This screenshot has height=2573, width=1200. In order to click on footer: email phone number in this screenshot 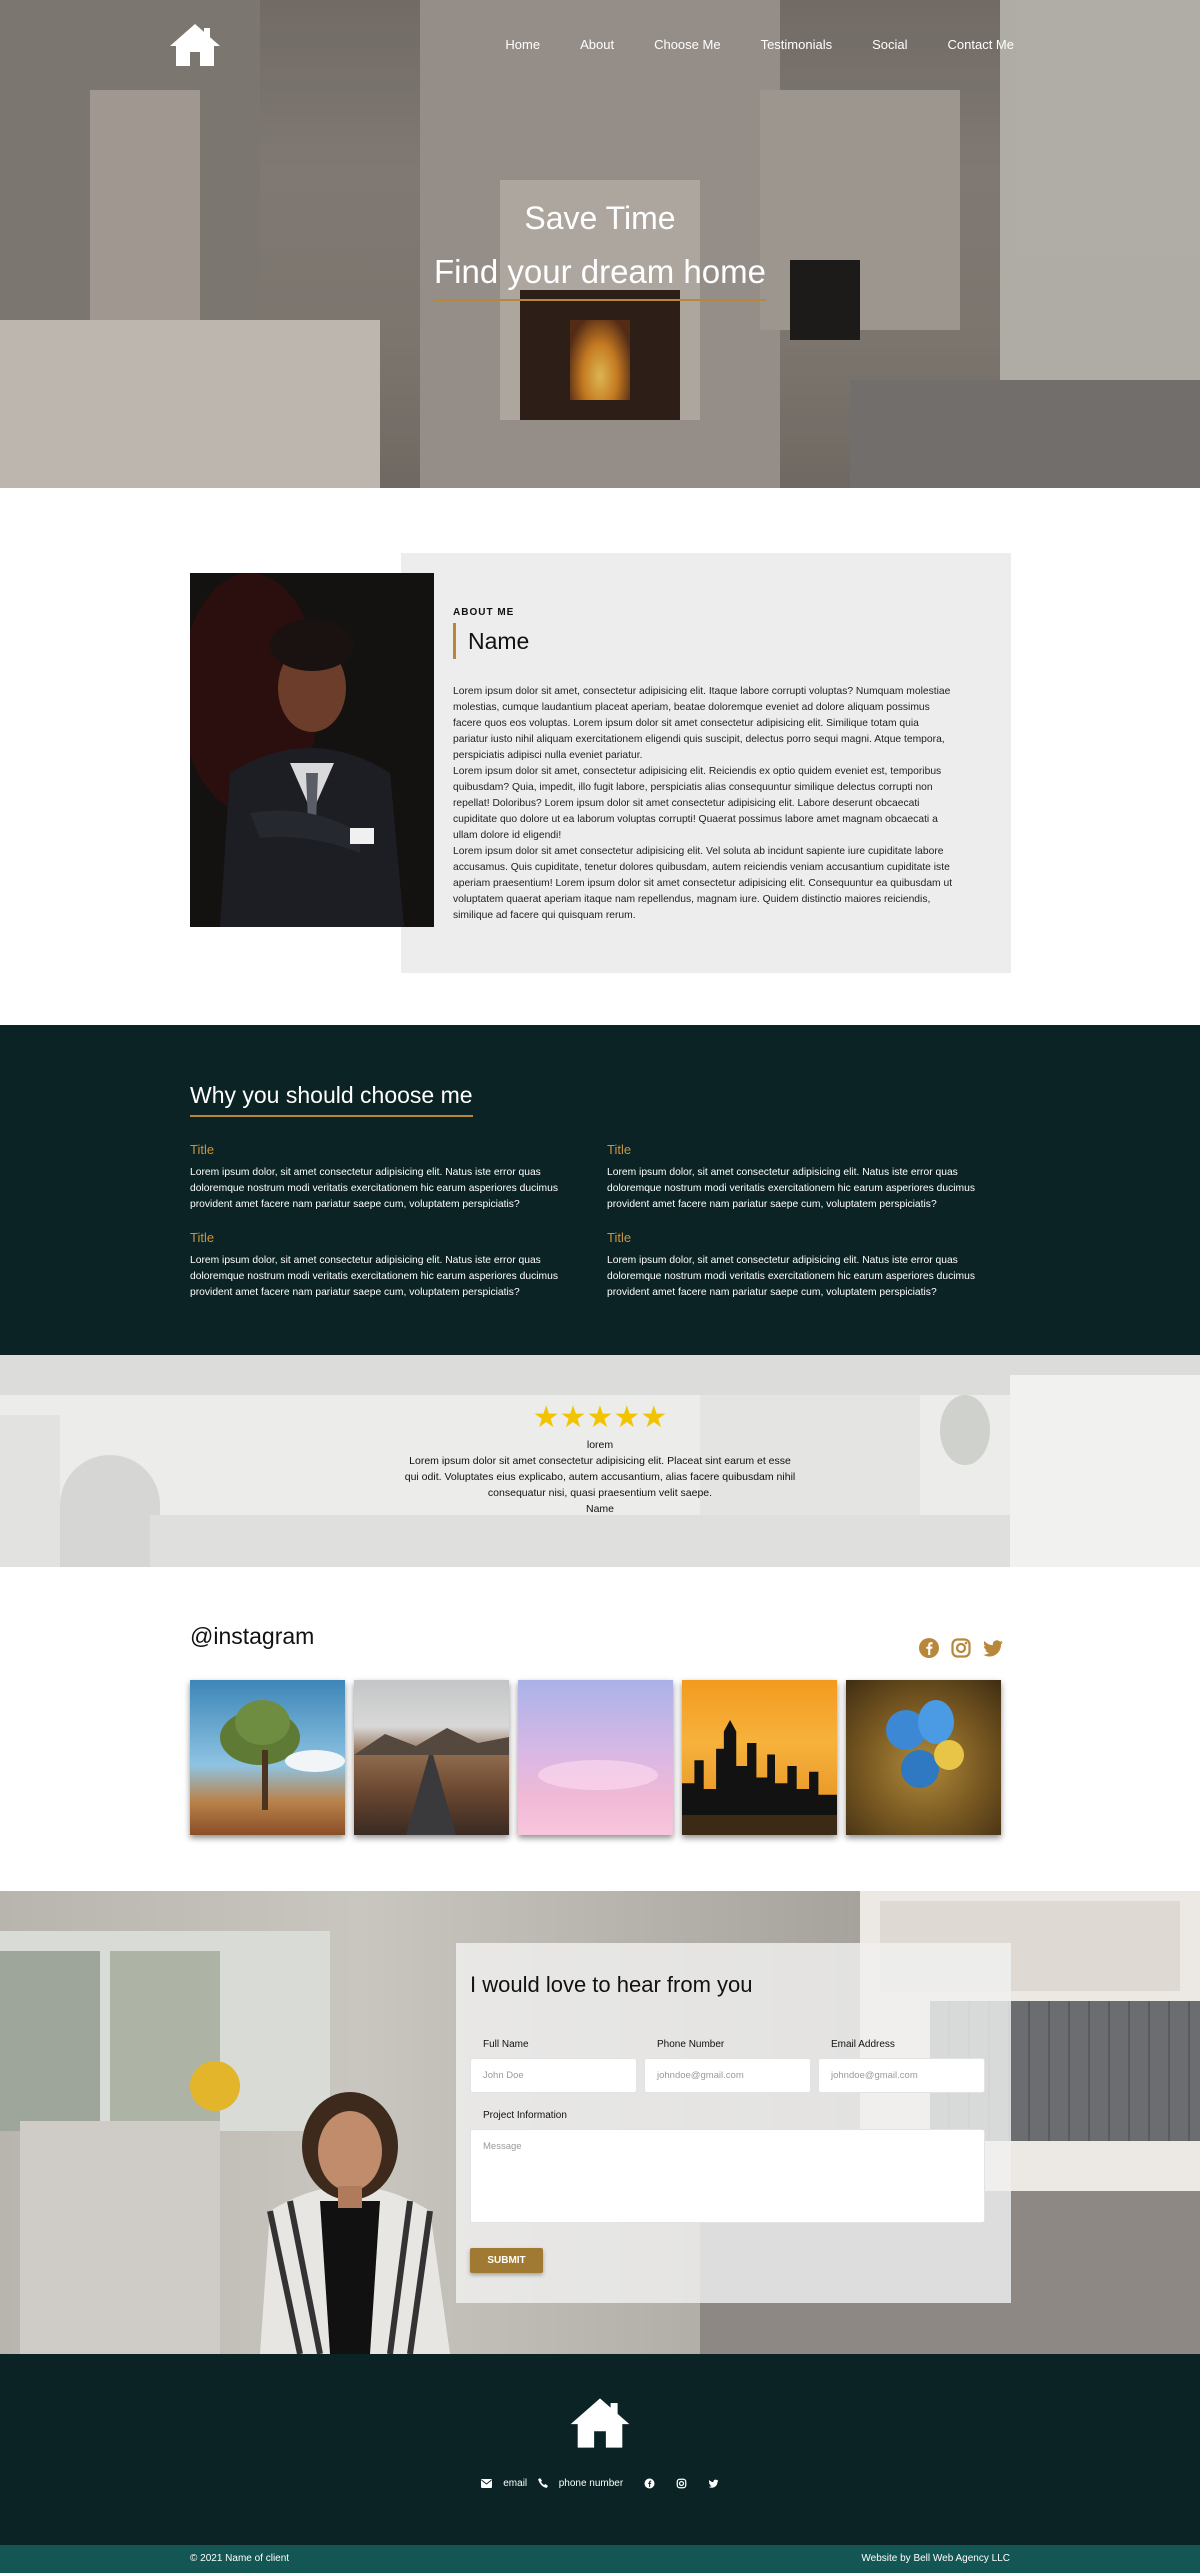, I will do `click(600, 2449)`.